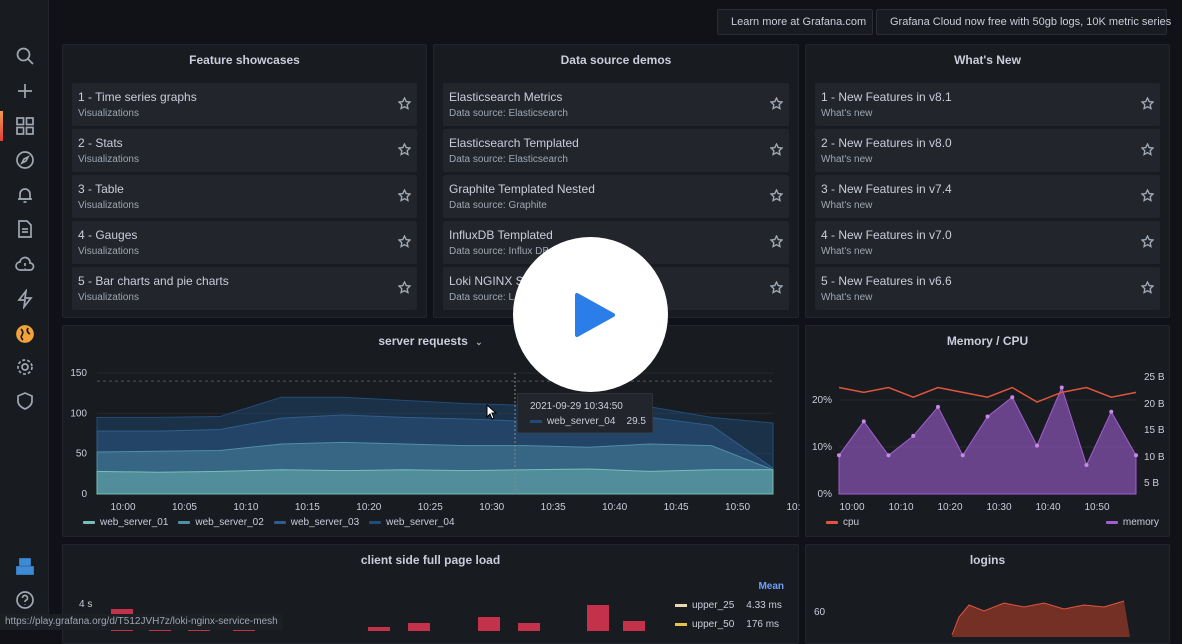  Describe the element at coordinates (1, 126) in the screenshot. I see `sidebar-active-indicator` at that location.